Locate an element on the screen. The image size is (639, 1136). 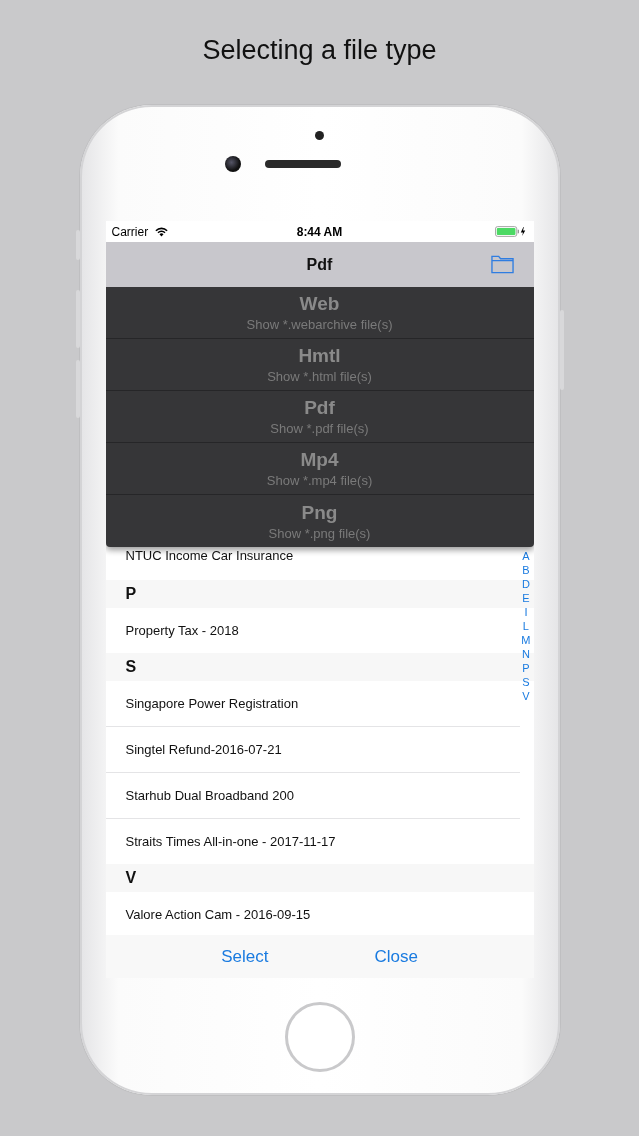
list-item: Starhub Dual Broadband 200 is located at coordinates (209, 795).